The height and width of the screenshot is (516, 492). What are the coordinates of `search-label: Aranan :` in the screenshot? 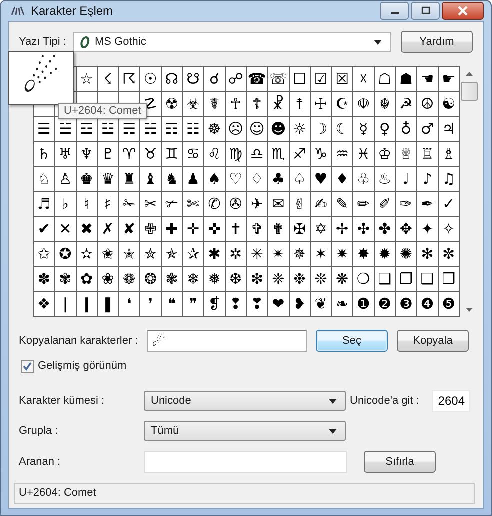 It's located at (40, 462).